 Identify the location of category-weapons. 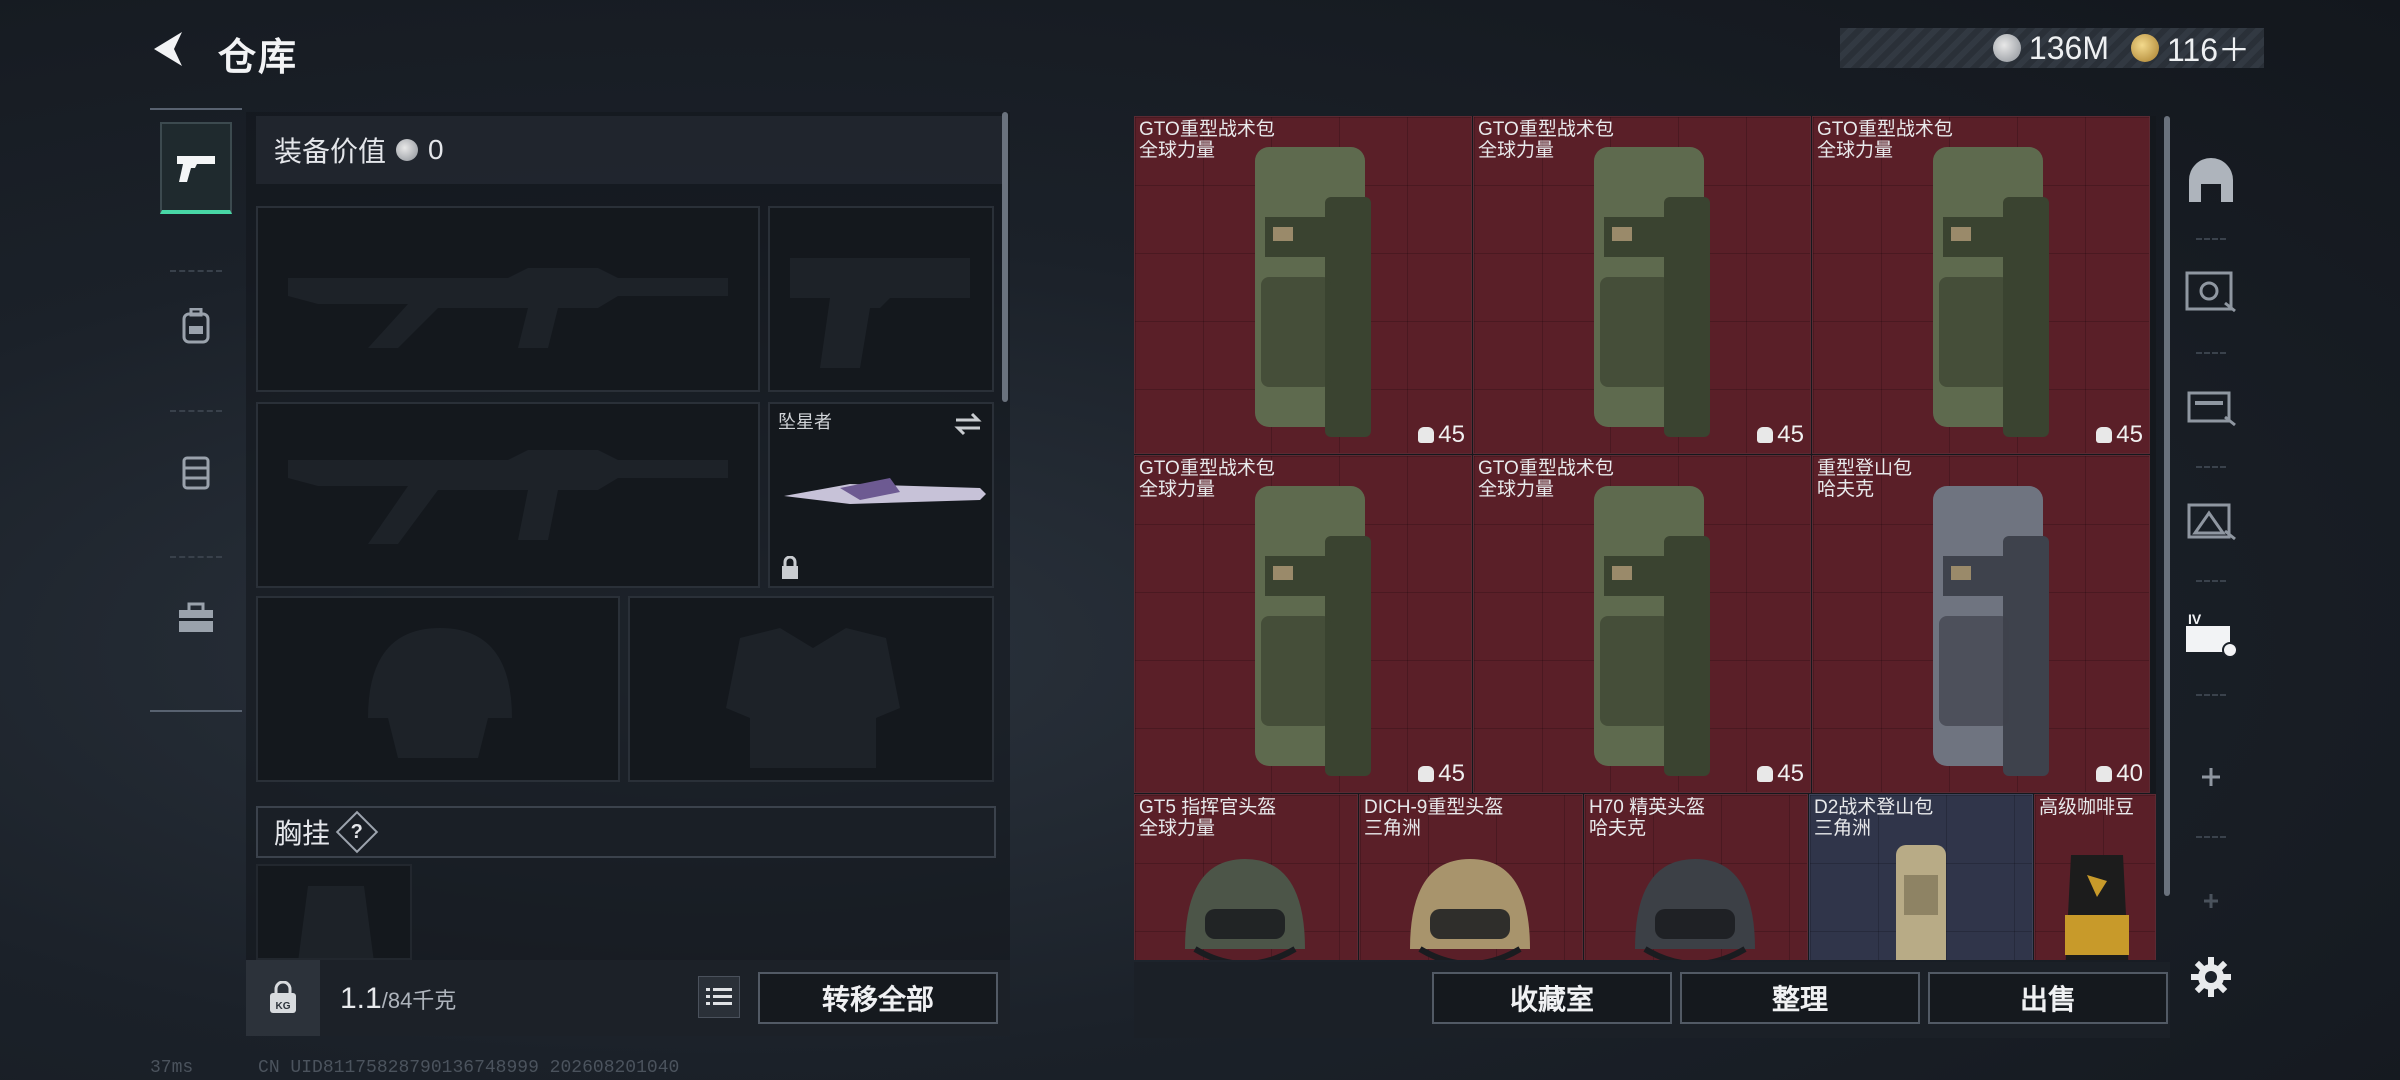
(196, 168).